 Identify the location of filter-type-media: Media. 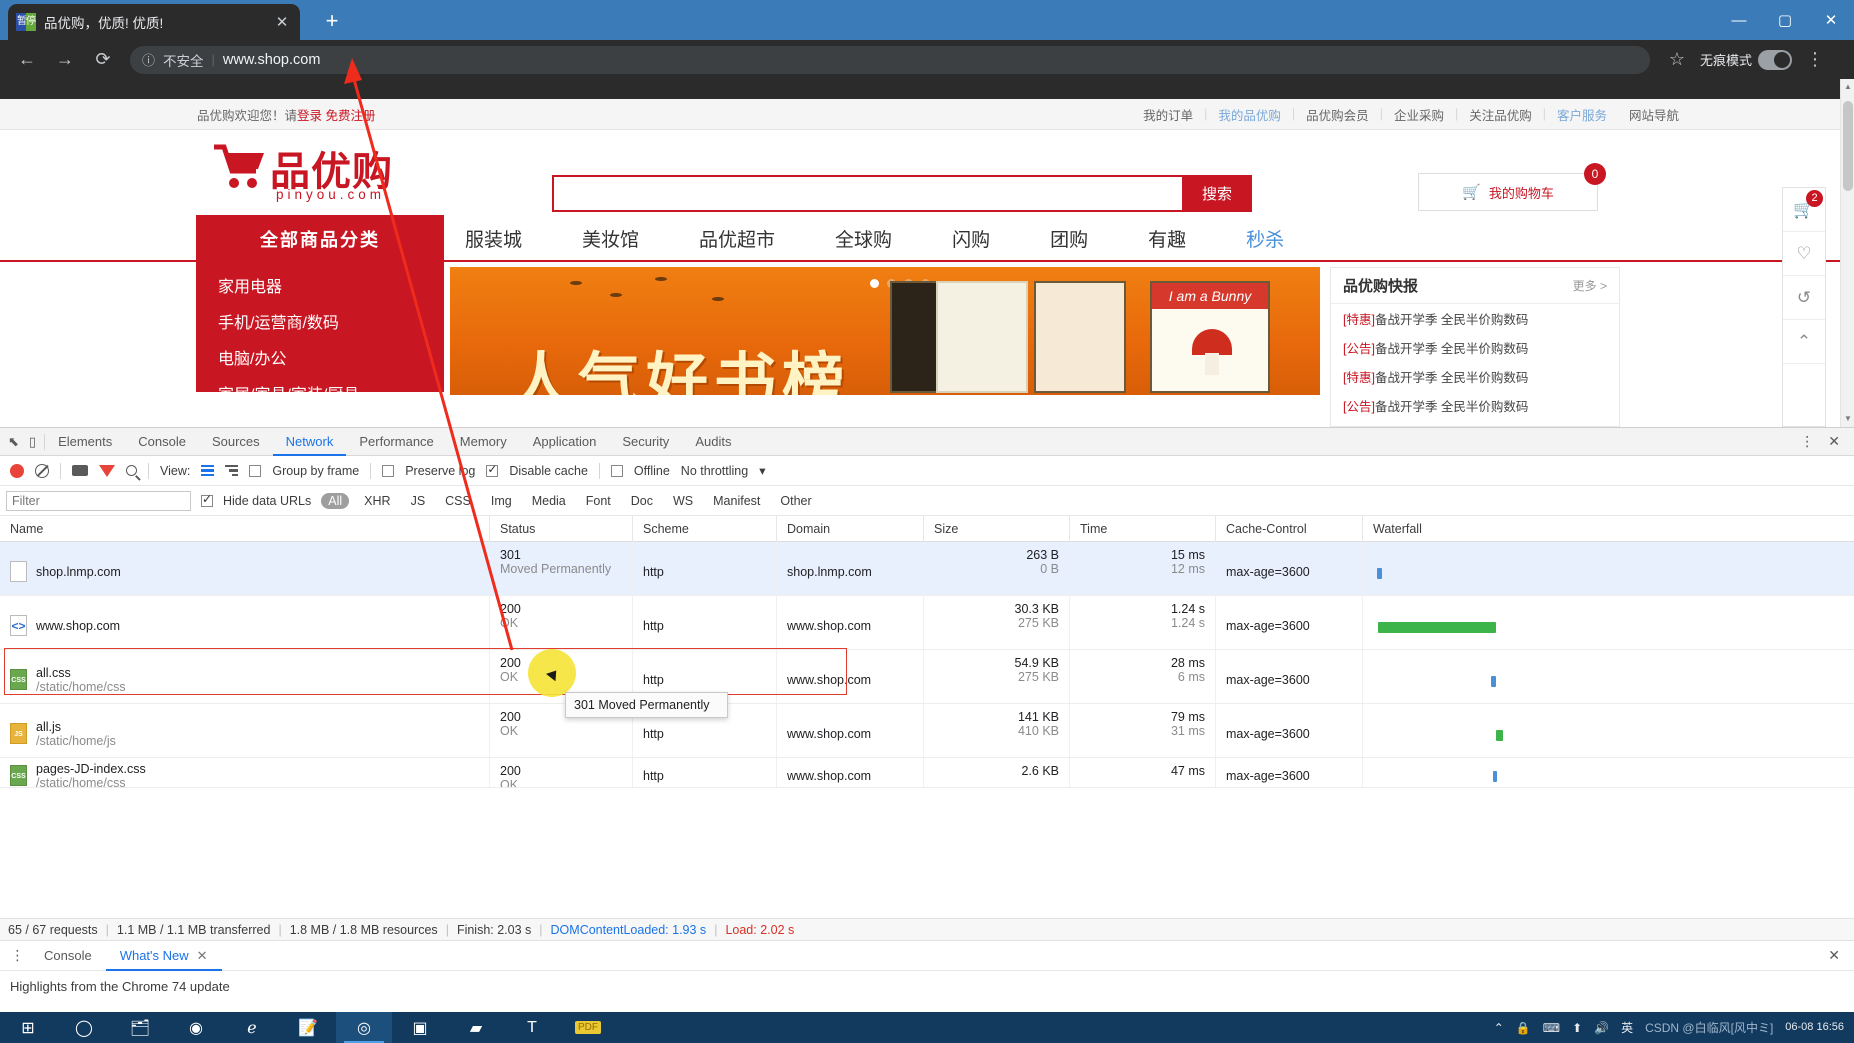
(549, 501).